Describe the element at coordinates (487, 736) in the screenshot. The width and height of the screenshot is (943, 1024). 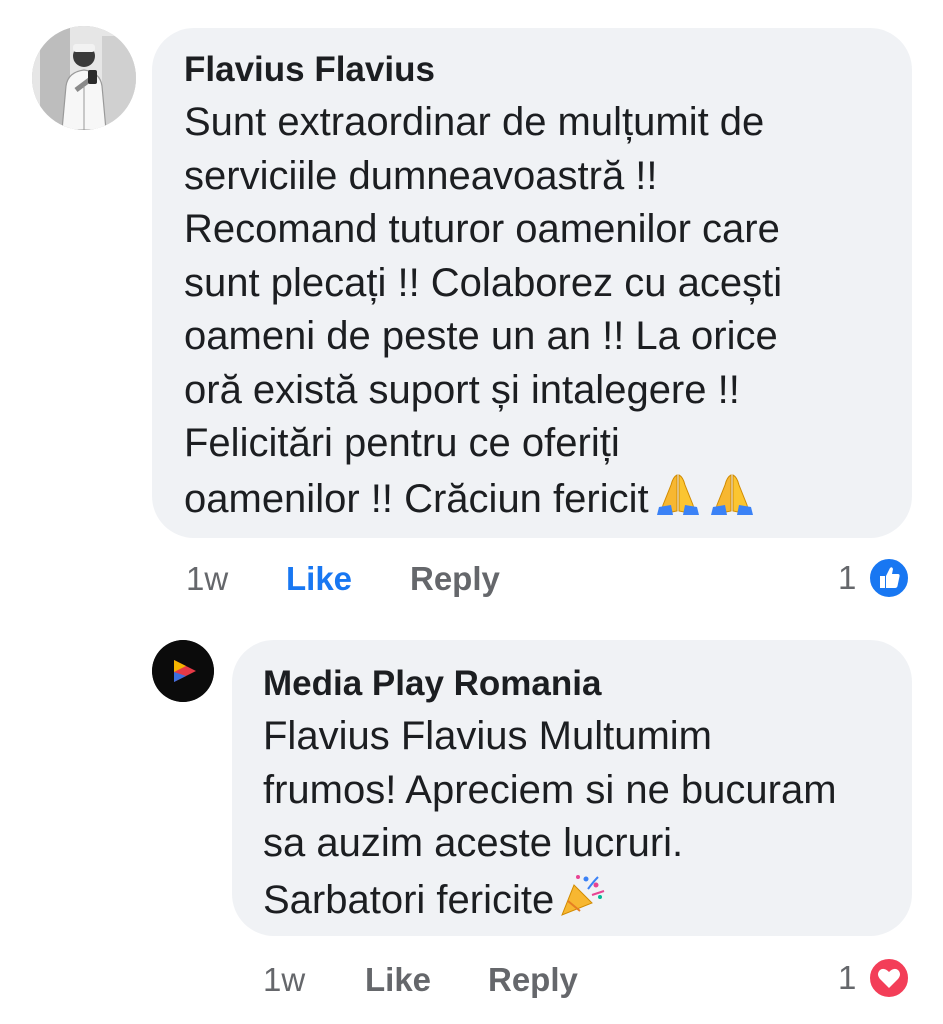
I see `comment-line: Flavius Flavius Multumim` at that location.